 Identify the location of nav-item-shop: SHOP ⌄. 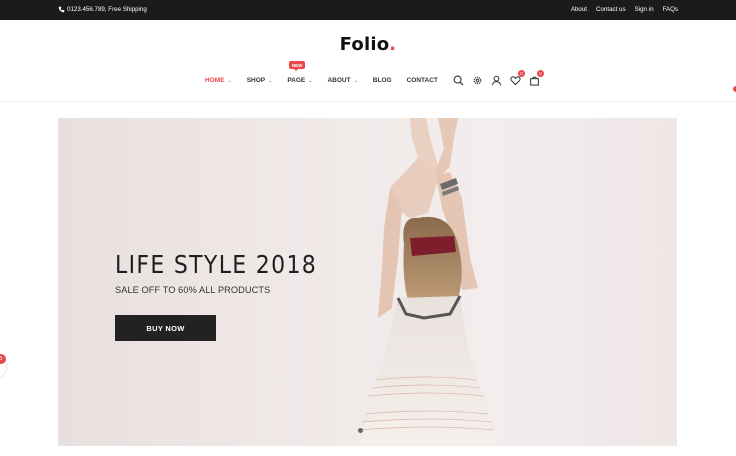
(260, 80).